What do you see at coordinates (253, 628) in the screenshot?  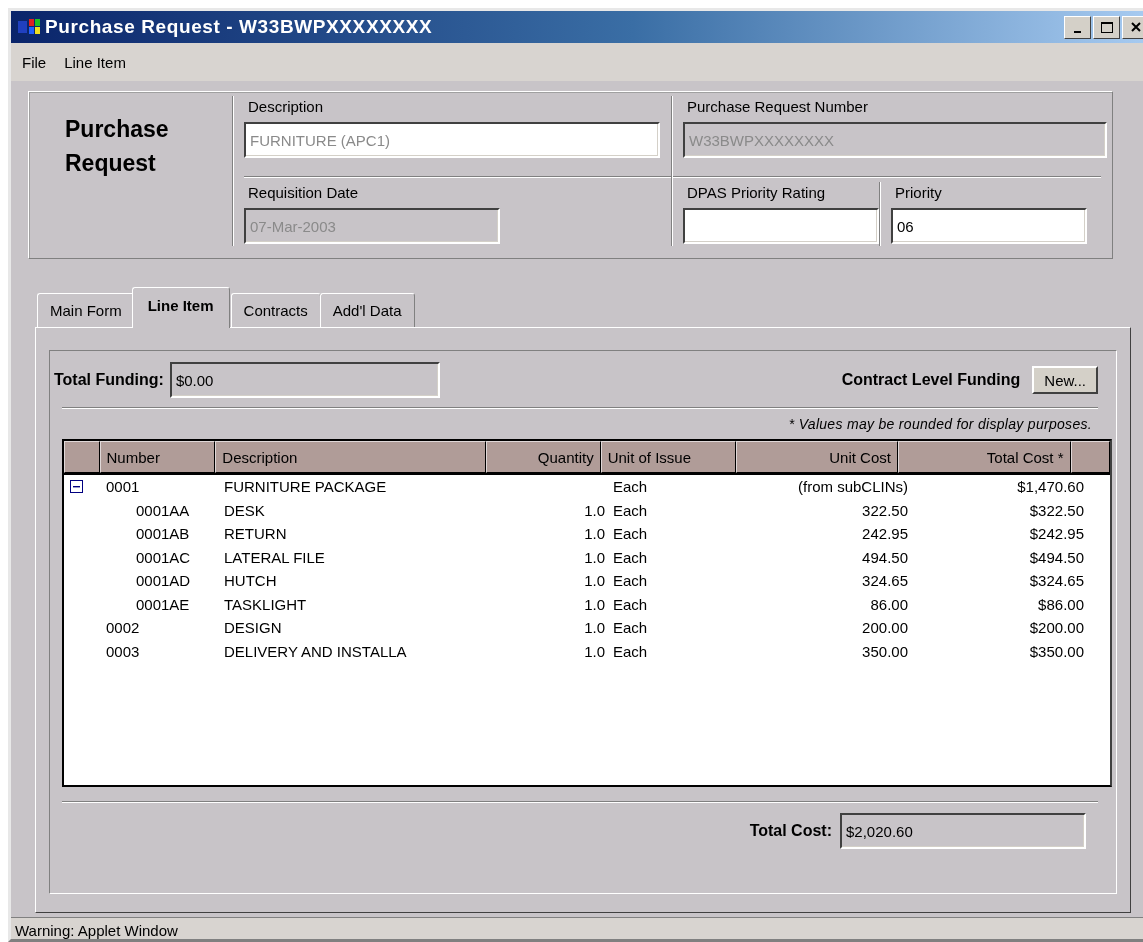 I see `table-cell: DESIGN` at bounding box center [253, 628].